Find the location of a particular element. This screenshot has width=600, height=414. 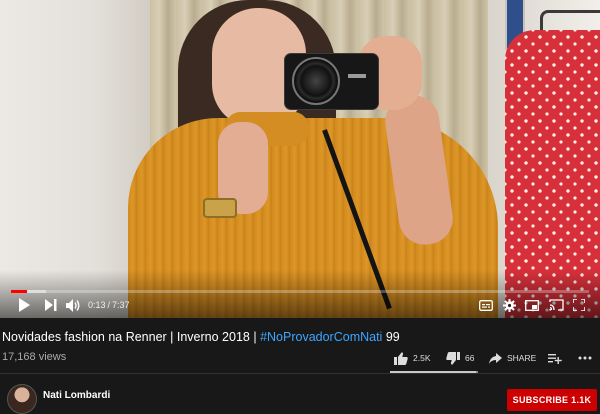

play-button is located at coordinates (24, 305).